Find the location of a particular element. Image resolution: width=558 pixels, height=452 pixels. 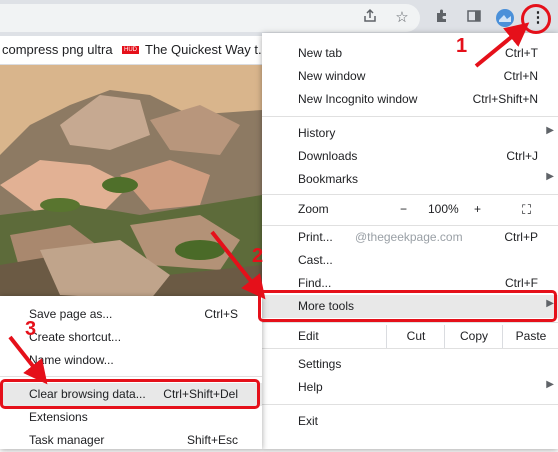

step-number-3: 3 is located at coordinates (31, 329).